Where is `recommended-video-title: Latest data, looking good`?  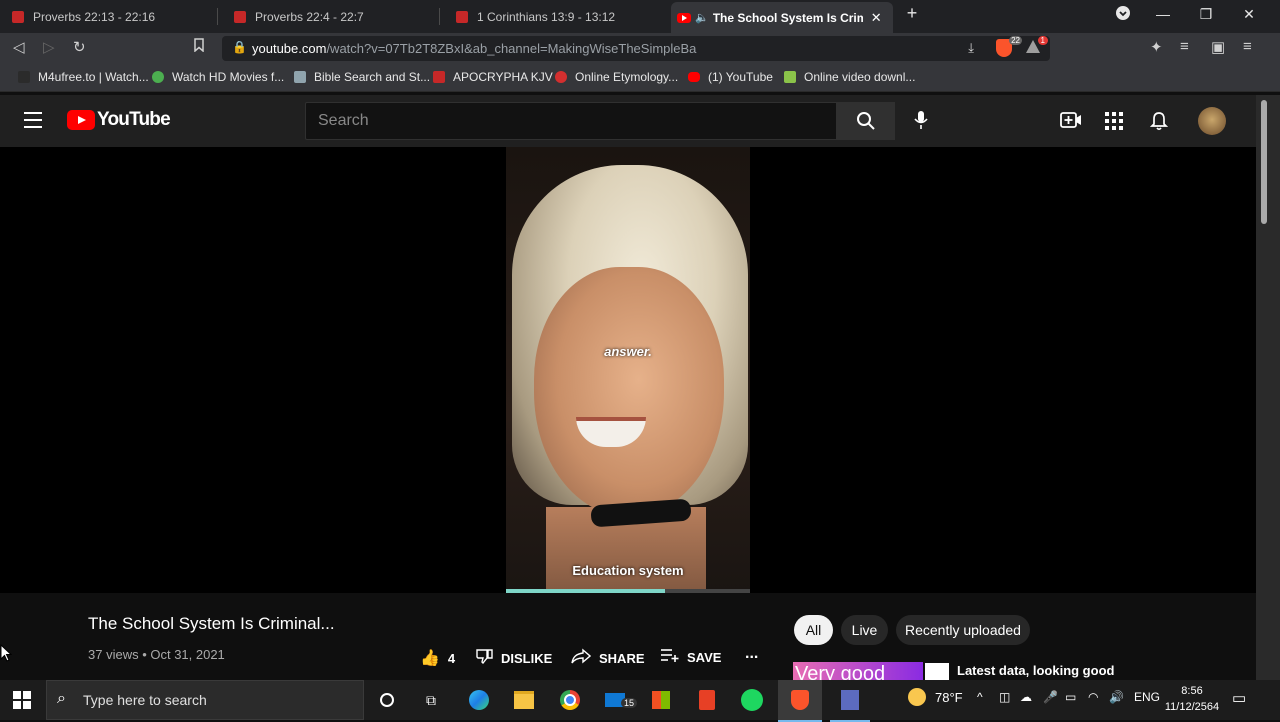
recommended-video-title: Latest data, looking good is located at coordinates (1035, 670).